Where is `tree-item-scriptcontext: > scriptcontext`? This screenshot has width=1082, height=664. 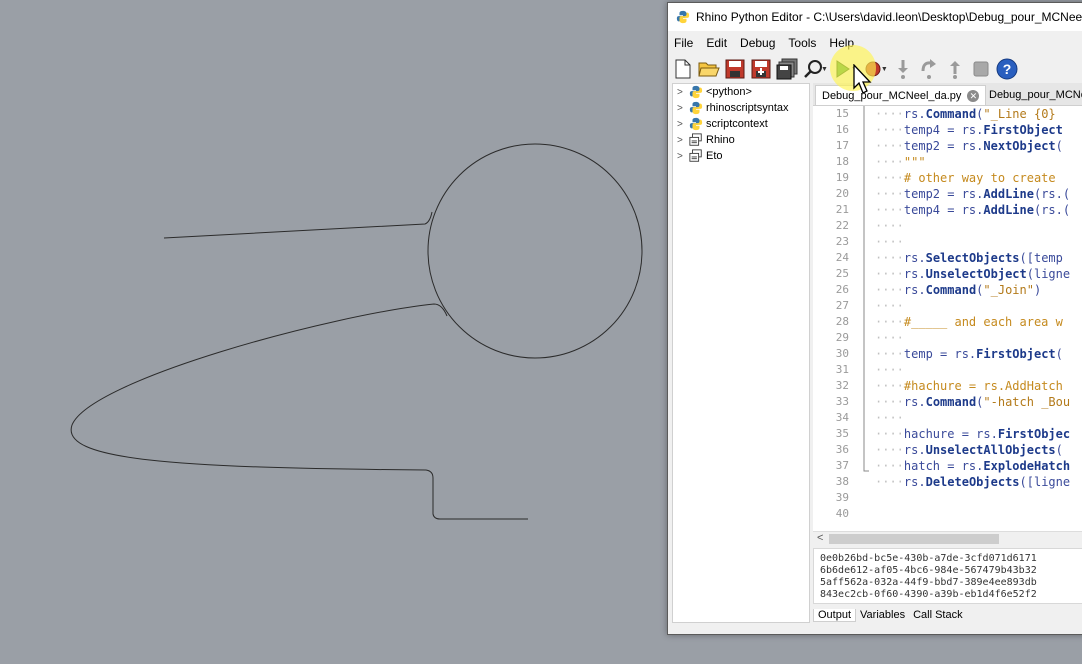
tree-item-scriptcontext: > scriptcontext is located at coordinates (741, 124).